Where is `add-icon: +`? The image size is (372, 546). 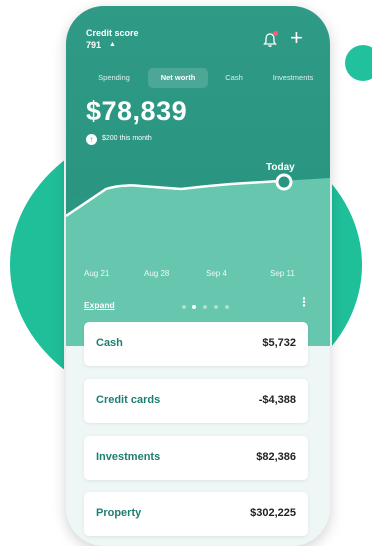
add-icon: + is located at coordinates (296, 38).